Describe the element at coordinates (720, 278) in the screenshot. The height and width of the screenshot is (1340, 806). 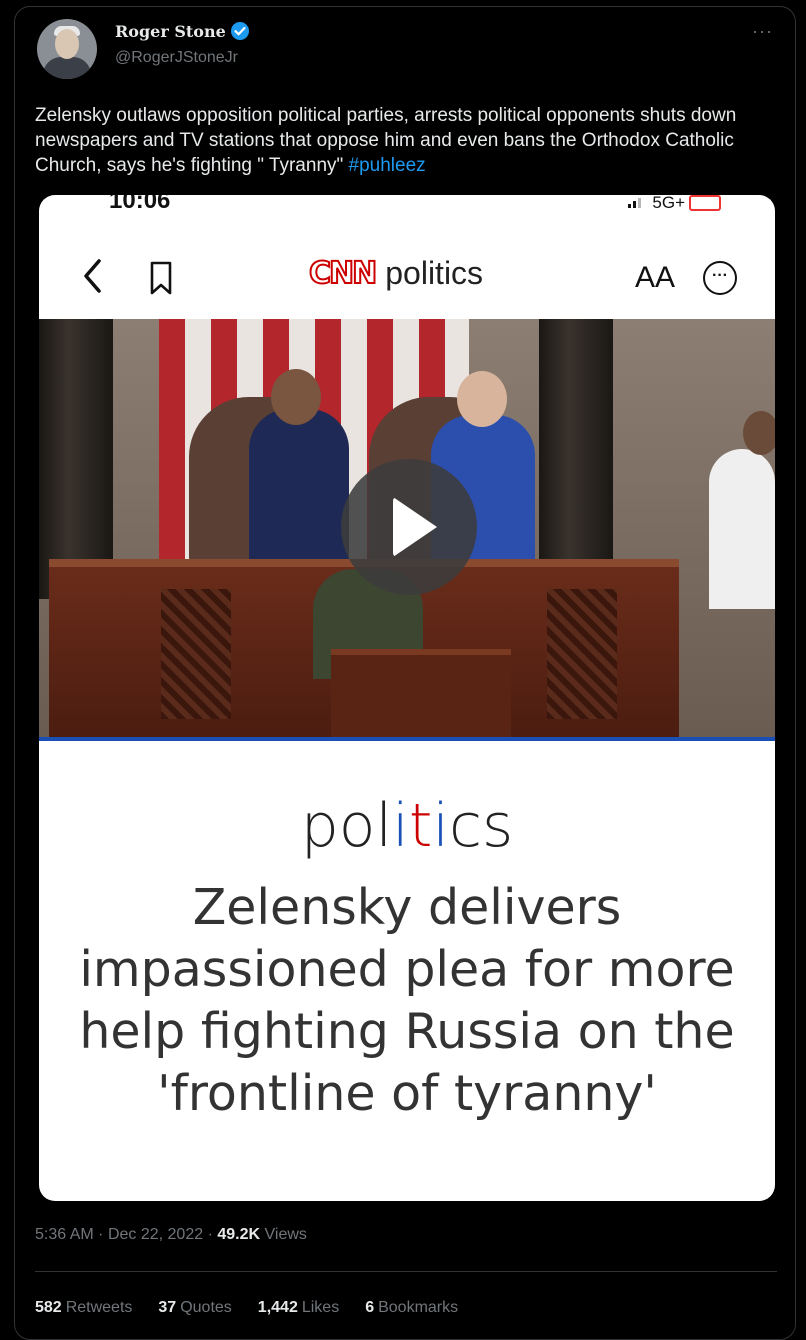
I see `more-circle-icon: ···` at that location.